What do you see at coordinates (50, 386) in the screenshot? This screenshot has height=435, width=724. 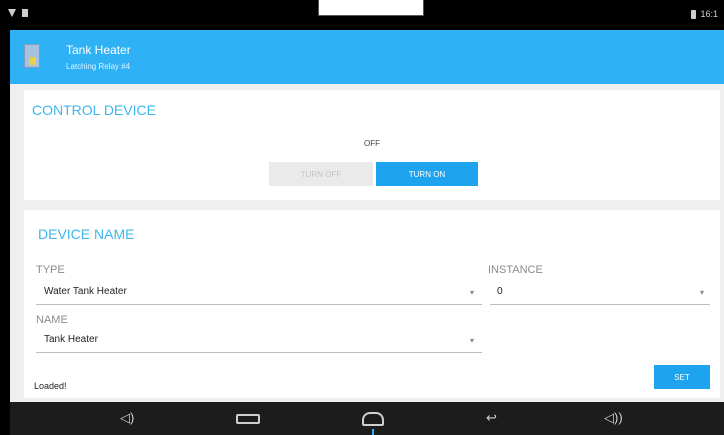 I see `load-status: Loaded!` at bounding box center [50, 386].